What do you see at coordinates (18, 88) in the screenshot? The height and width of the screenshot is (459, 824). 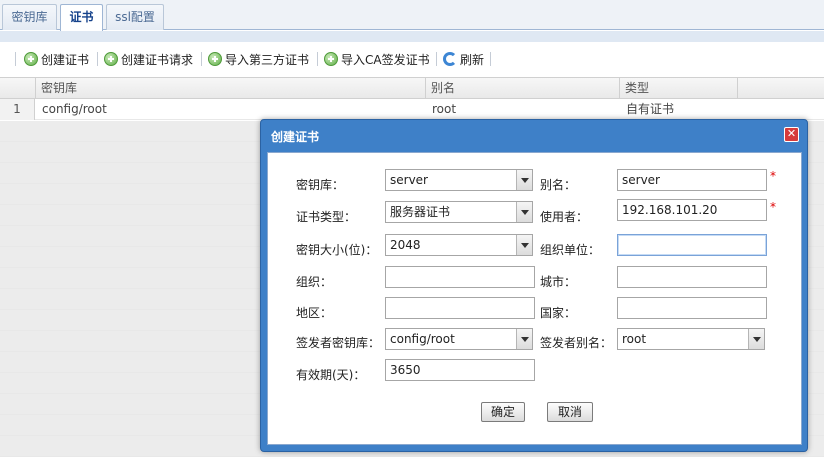 I see `row-number-header` at bounding box center [18, 88].